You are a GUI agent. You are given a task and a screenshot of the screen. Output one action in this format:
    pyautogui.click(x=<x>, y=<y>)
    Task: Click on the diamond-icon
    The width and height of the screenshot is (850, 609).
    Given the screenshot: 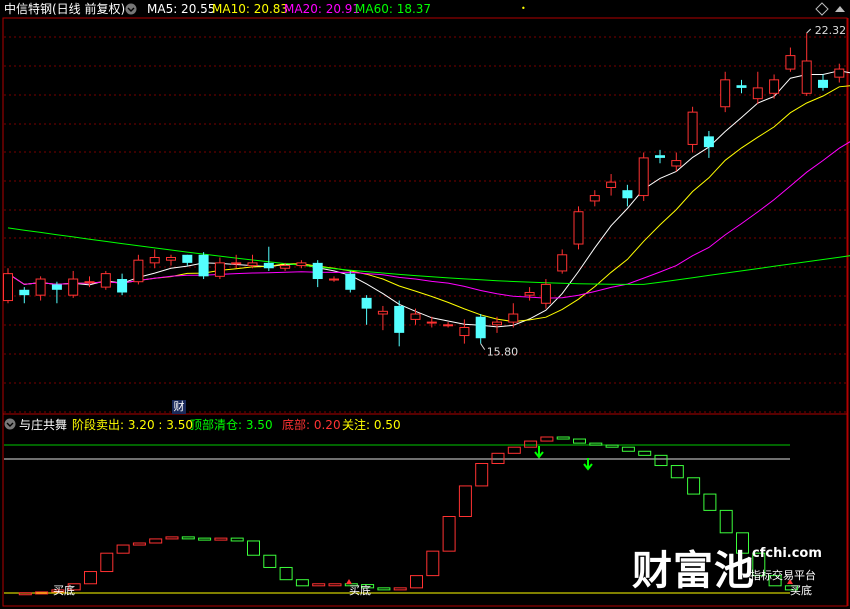 What is the action you would take?
    pyautogui.click(x=822, y=9)
    